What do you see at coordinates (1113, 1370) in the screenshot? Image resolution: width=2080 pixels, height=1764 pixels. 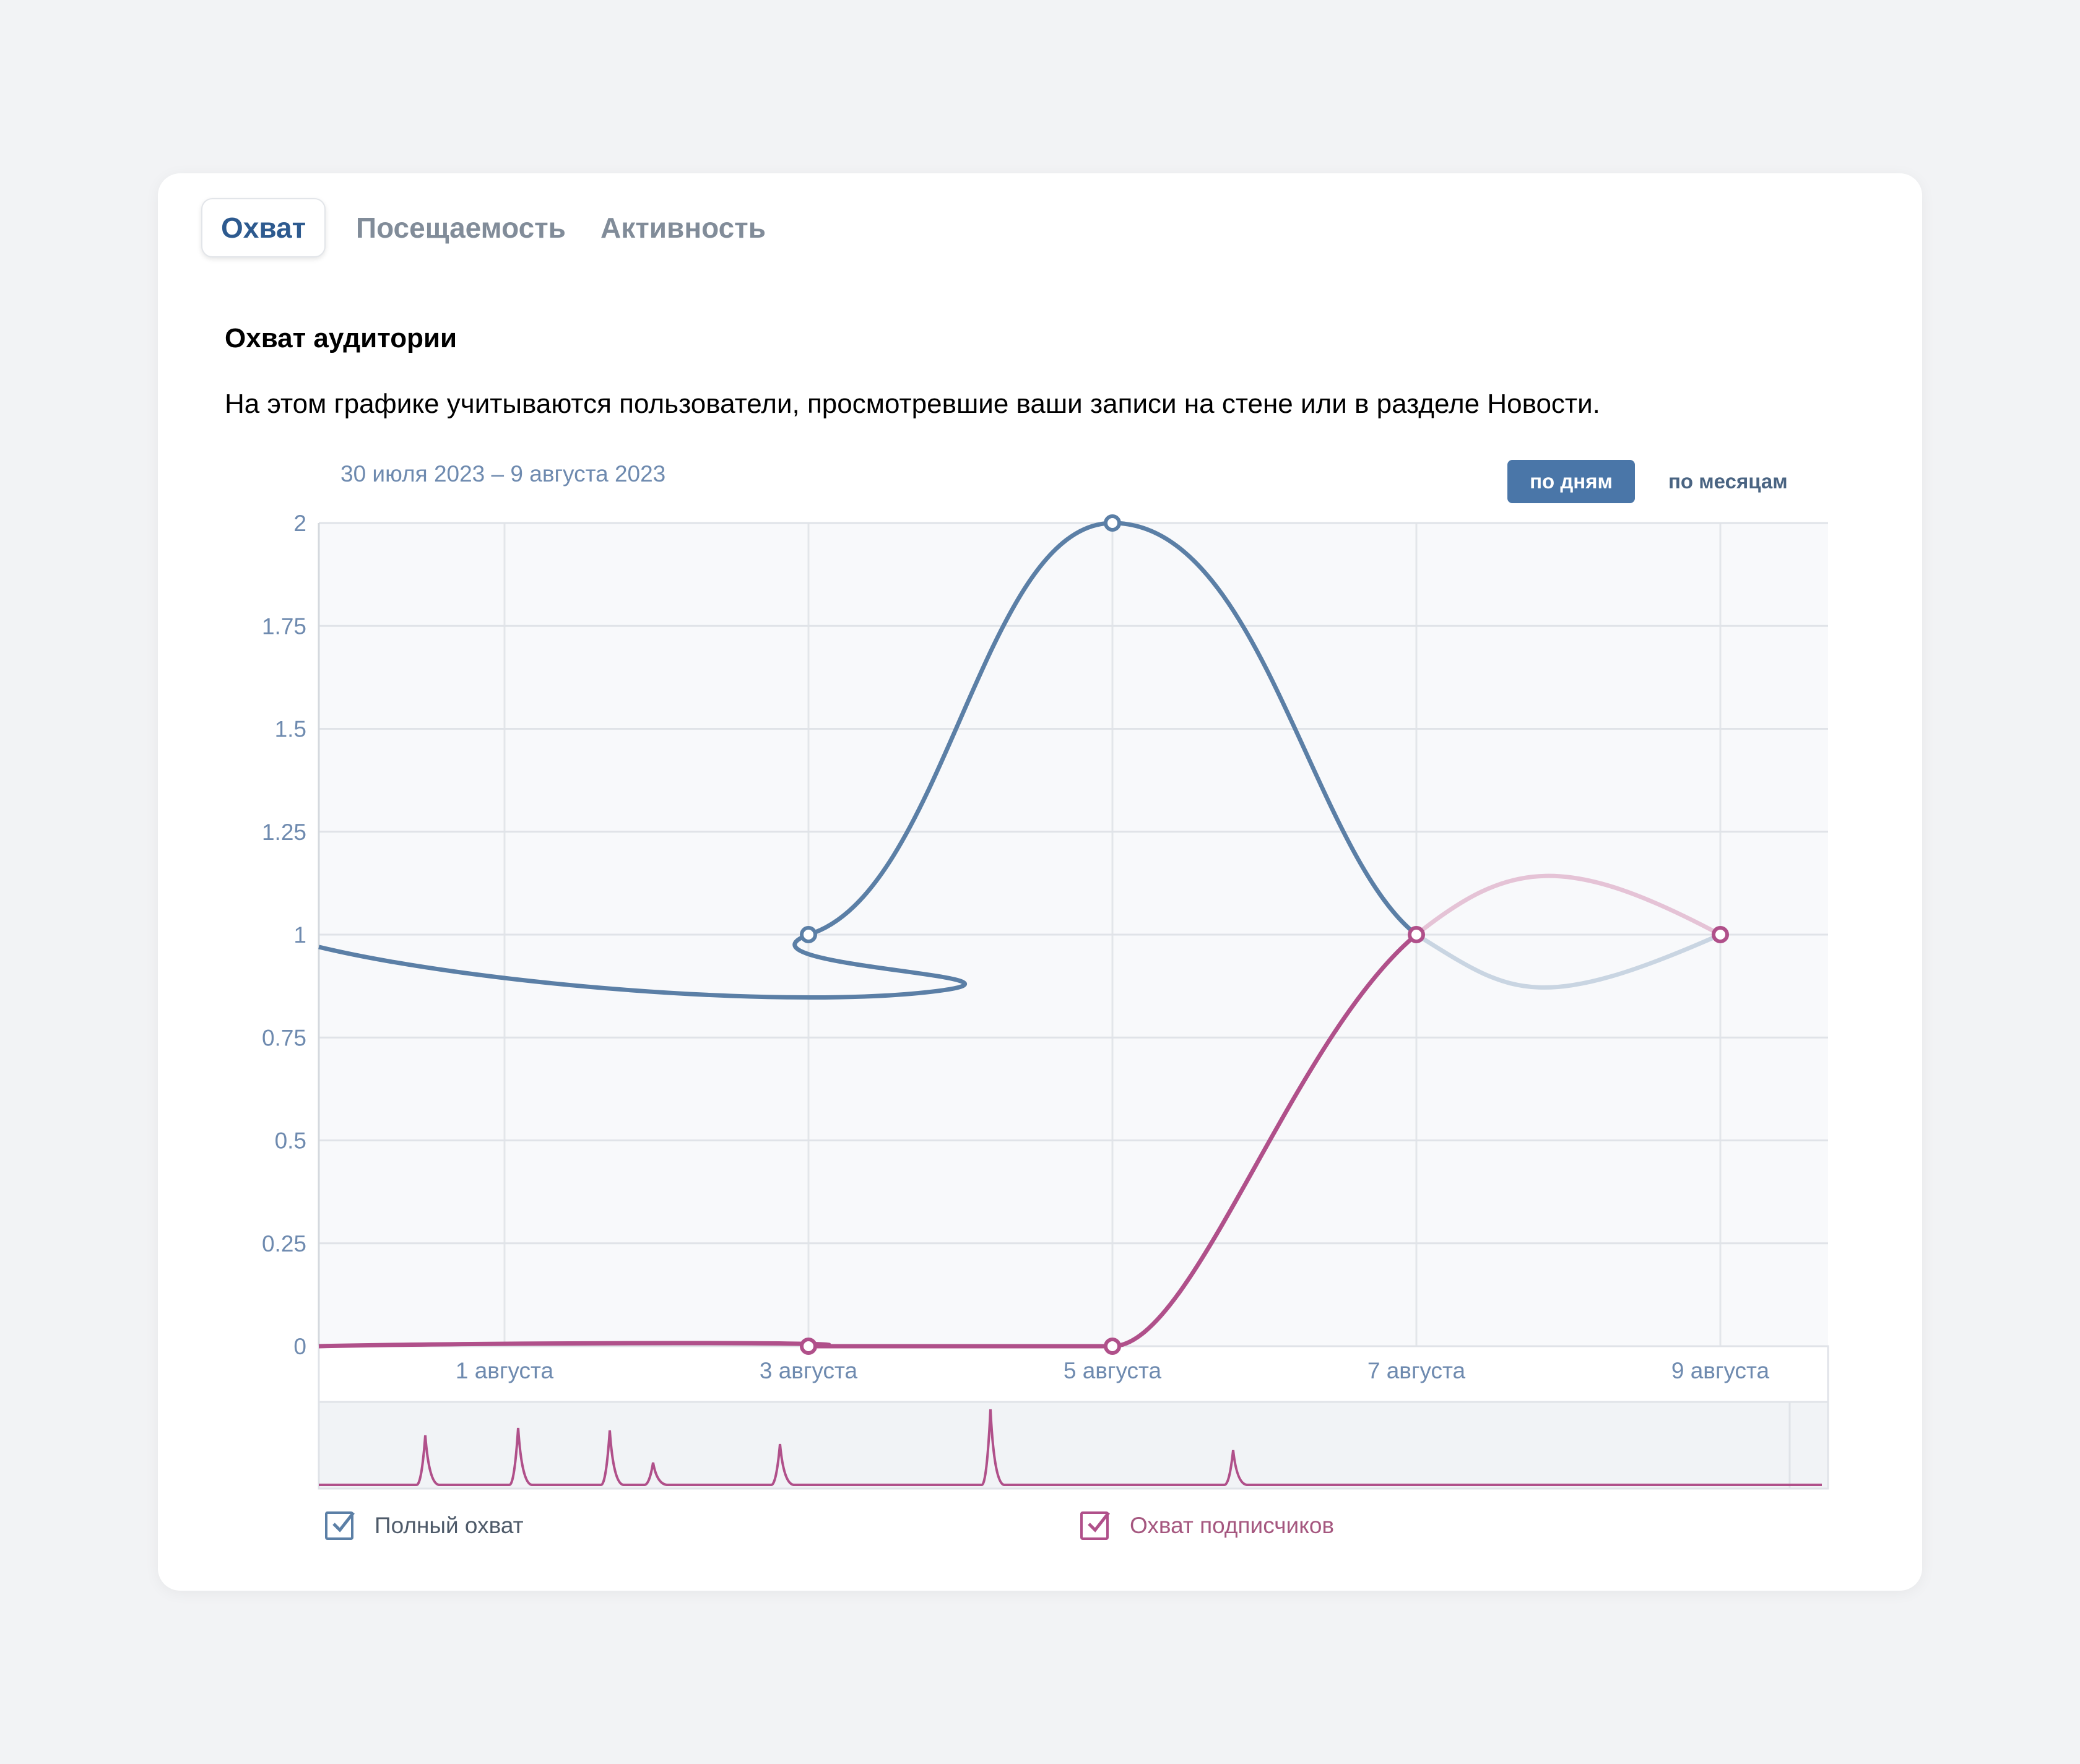 I see `x-tick-label: 5 августа` at bounding box center [1113, 1370].